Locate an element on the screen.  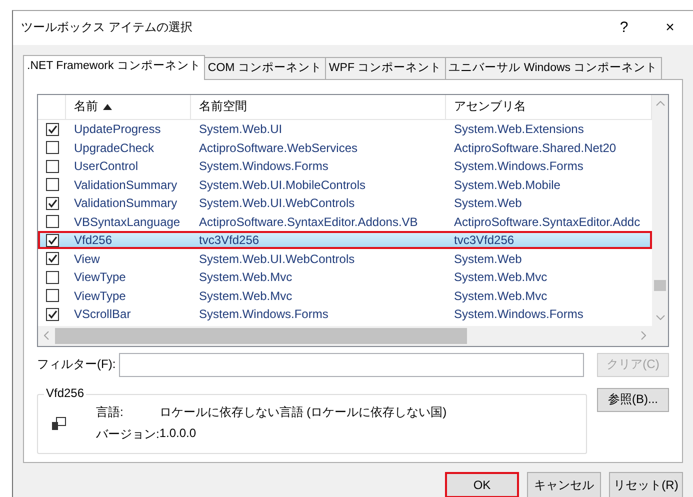
table-cell-text: UserControl is located at coordinates (106, 166).